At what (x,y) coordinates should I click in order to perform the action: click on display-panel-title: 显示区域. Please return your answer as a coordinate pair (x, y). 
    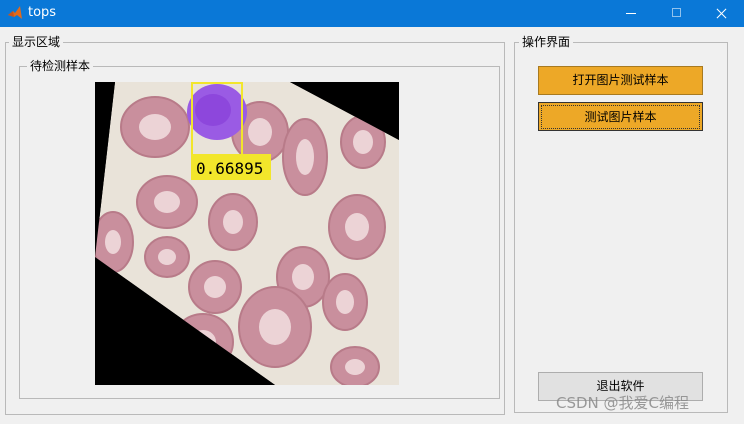
    Looking at the image, I should click on (36, 42).